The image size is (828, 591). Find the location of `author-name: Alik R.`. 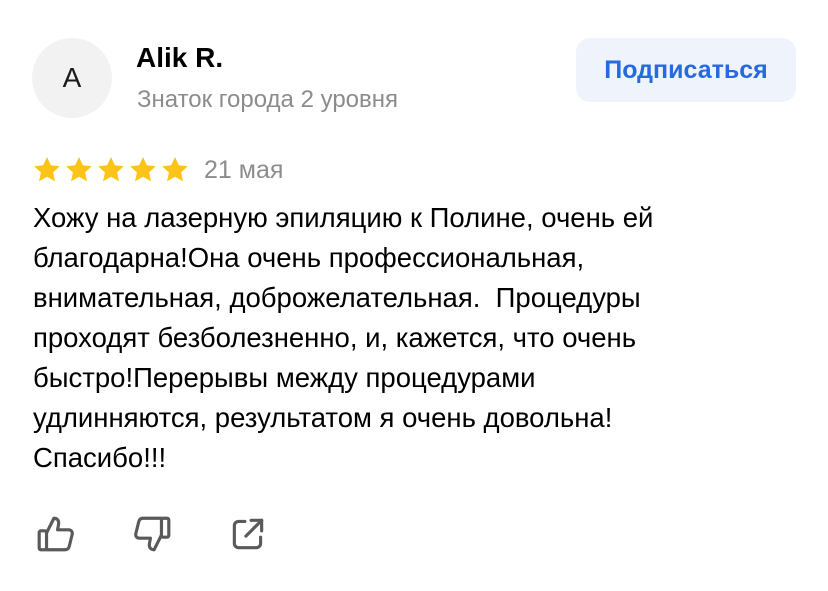

author-name: Alik R. is located at coordinates (179, 58).